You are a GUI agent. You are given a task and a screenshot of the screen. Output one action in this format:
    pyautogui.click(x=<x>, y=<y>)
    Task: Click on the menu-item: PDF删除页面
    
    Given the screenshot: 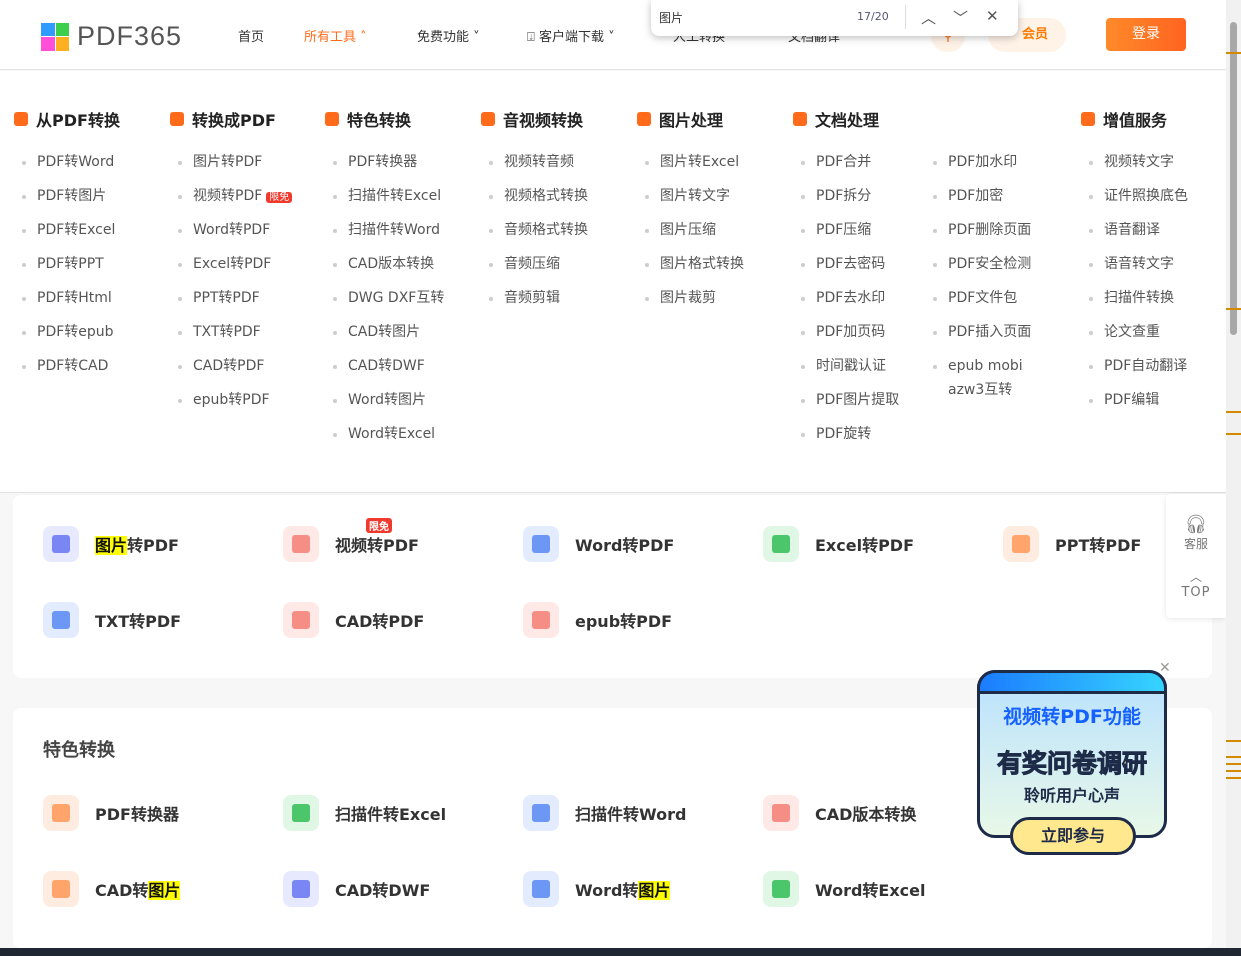 What is the action you would take?
    pyautogui.click(x=982, y=230)
    